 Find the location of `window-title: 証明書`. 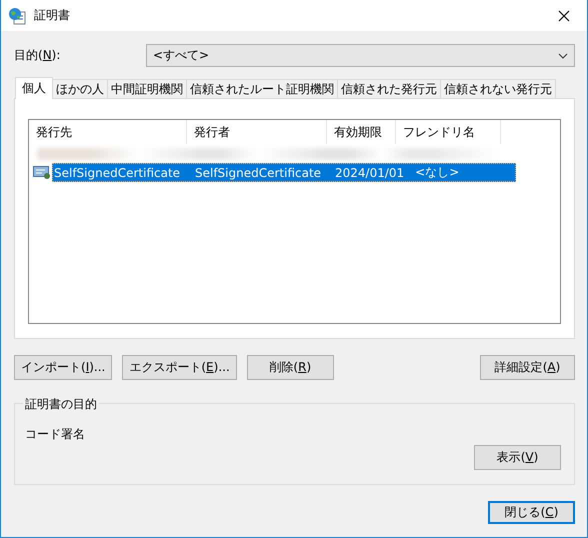

window-title: 証明書 is located at coordinates (52, 15).